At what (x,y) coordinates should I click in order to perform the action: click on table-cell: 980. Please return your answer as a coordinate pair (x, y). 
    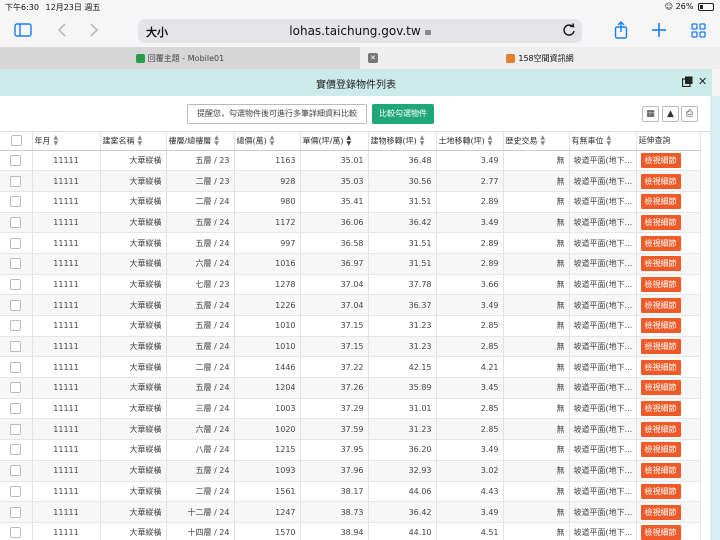
    Looking at the image, I should click on (267, 202).